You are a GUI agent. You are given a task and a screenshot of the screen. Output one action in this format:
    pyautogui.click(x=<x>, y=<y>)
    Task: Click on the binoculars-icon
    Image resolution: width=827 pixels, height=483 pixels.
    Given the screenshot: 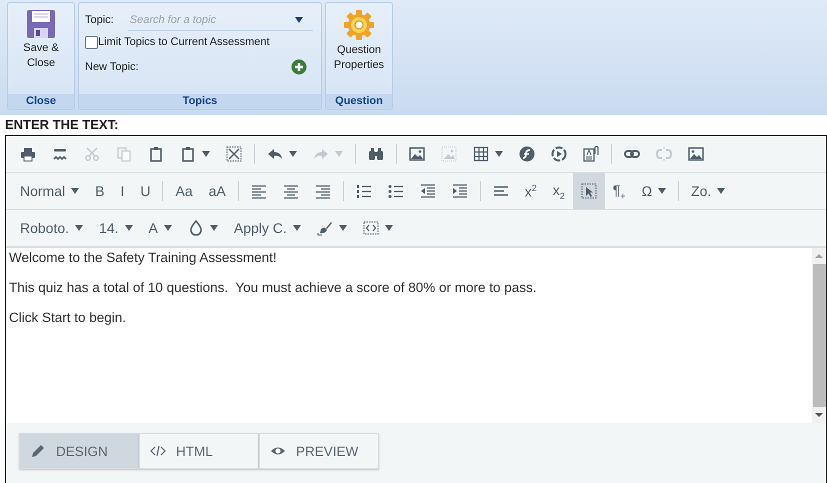 What is the action you would take?
    pyautogui.click(x=376, y=154)
    